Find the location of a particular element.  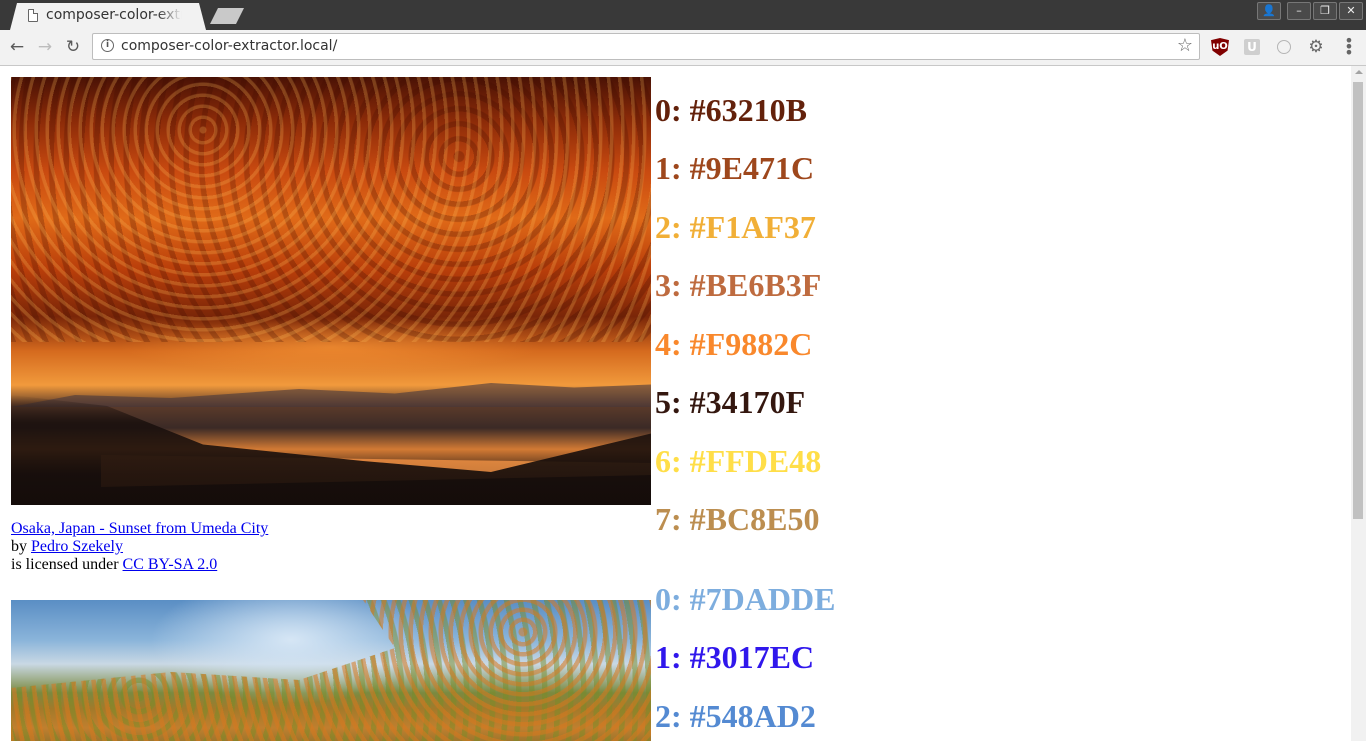

extension-ring-icon is located at coordinates (1284, 47).